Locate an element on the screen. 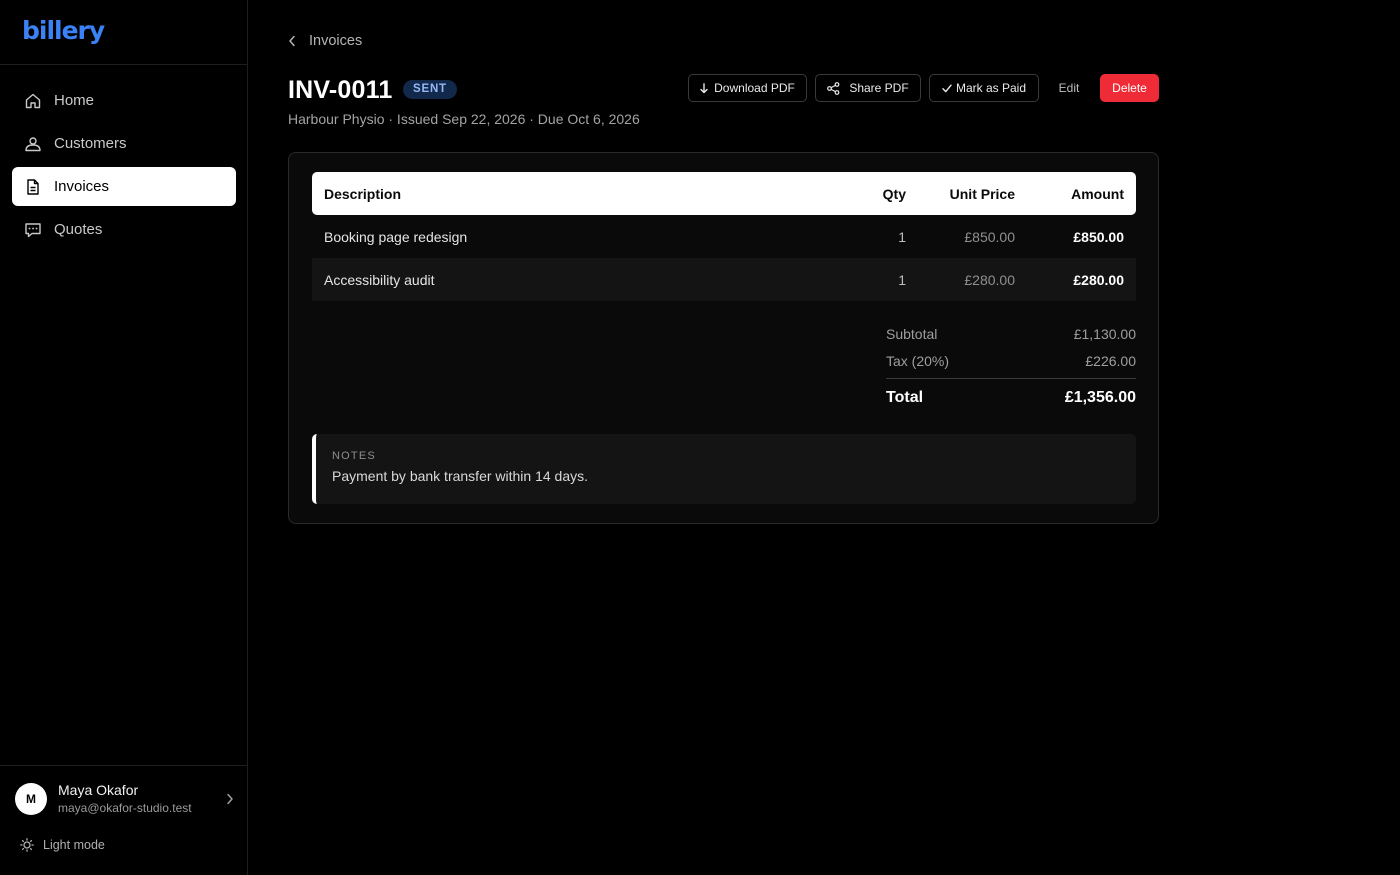 The width and height of the screenshot is (1400, 875). subtotal-label: Subtotal is located at coordinates (912, 333).